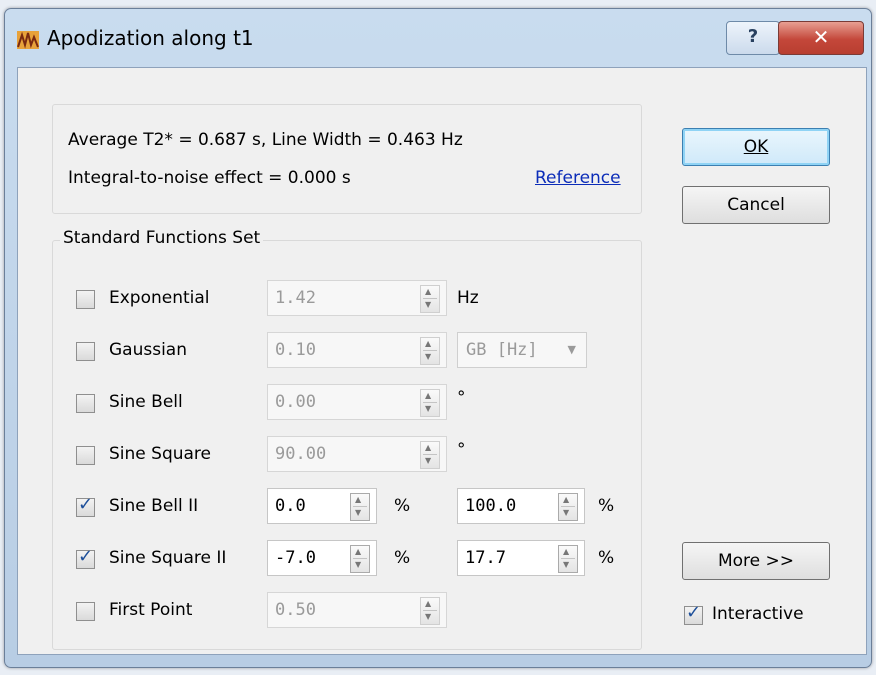 This screenshot has width=876, height=675. Describe the element at coordinates (461, 450) in the screenshot. I see `sine-square-unit: °` at that location.